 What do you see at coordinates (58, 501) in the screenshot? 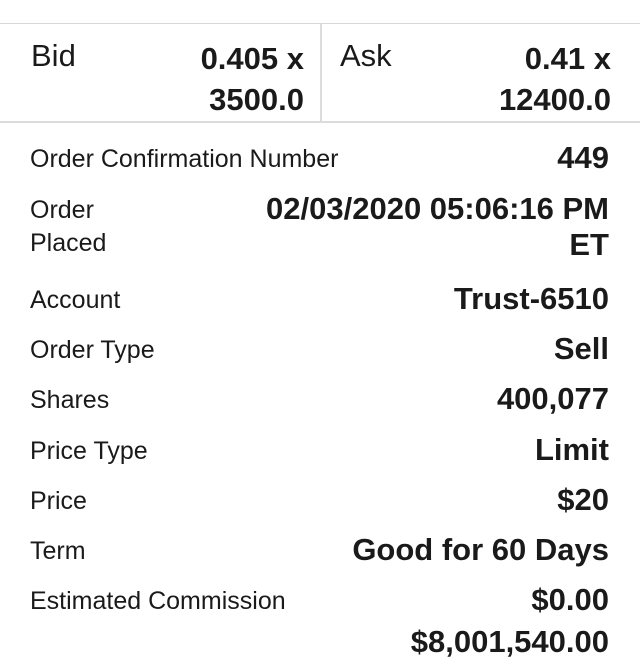
I see `price-label: Price` at bounding box center [58, 501].